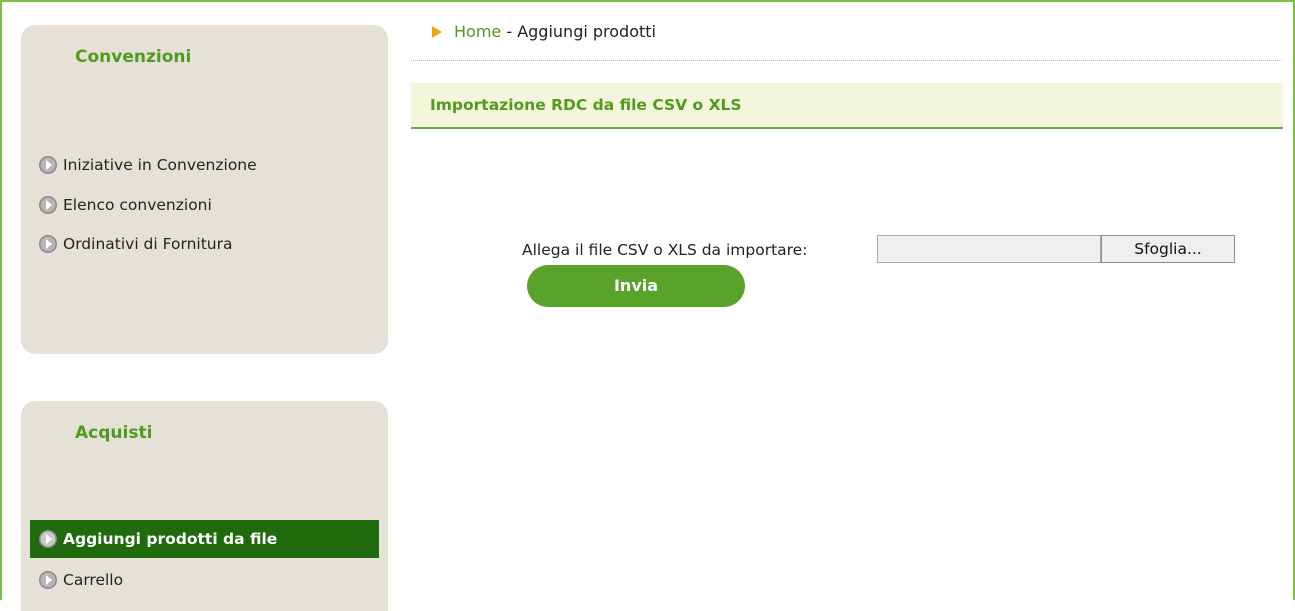 This screenshot has width=1295, height=611. What do you see at coordinates (93, 580) in the screenshot?
I see `sidebar-item-label: Carrello` at bounding box center [93, 580].